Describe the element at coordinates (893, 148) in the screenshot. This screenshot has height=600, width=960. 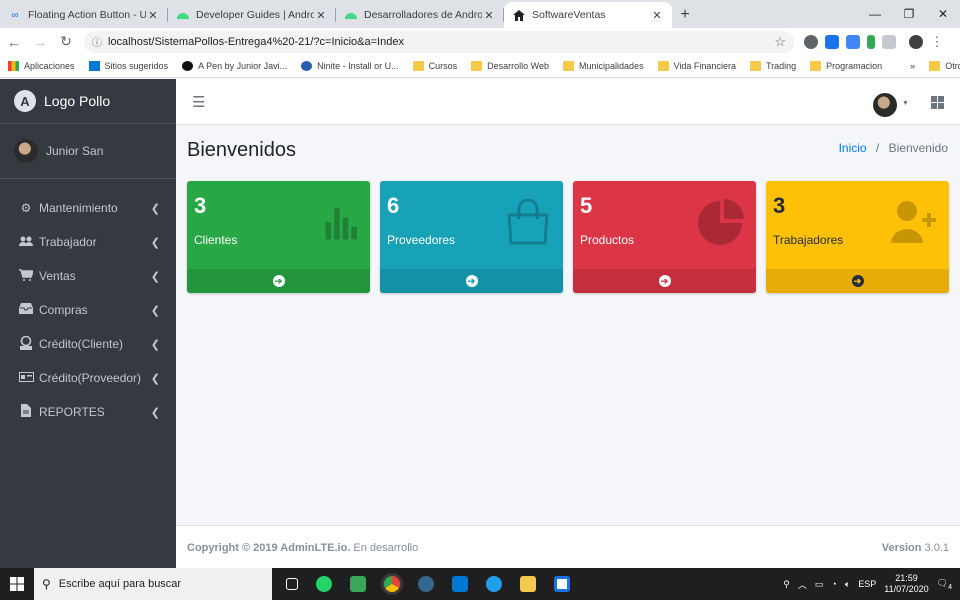
I see `breadcrumb: Inicio / Bienvenido` at that location.